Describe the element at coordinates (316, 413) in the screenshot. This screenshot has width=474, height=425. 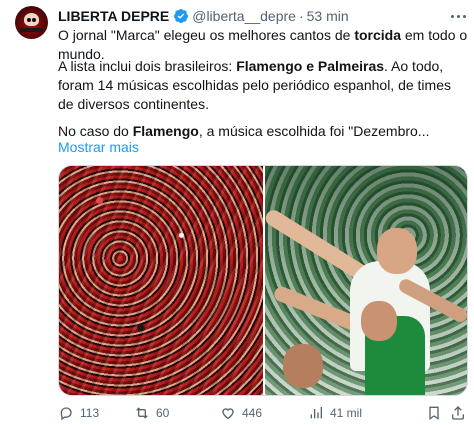
I see `views-icon` at that location.